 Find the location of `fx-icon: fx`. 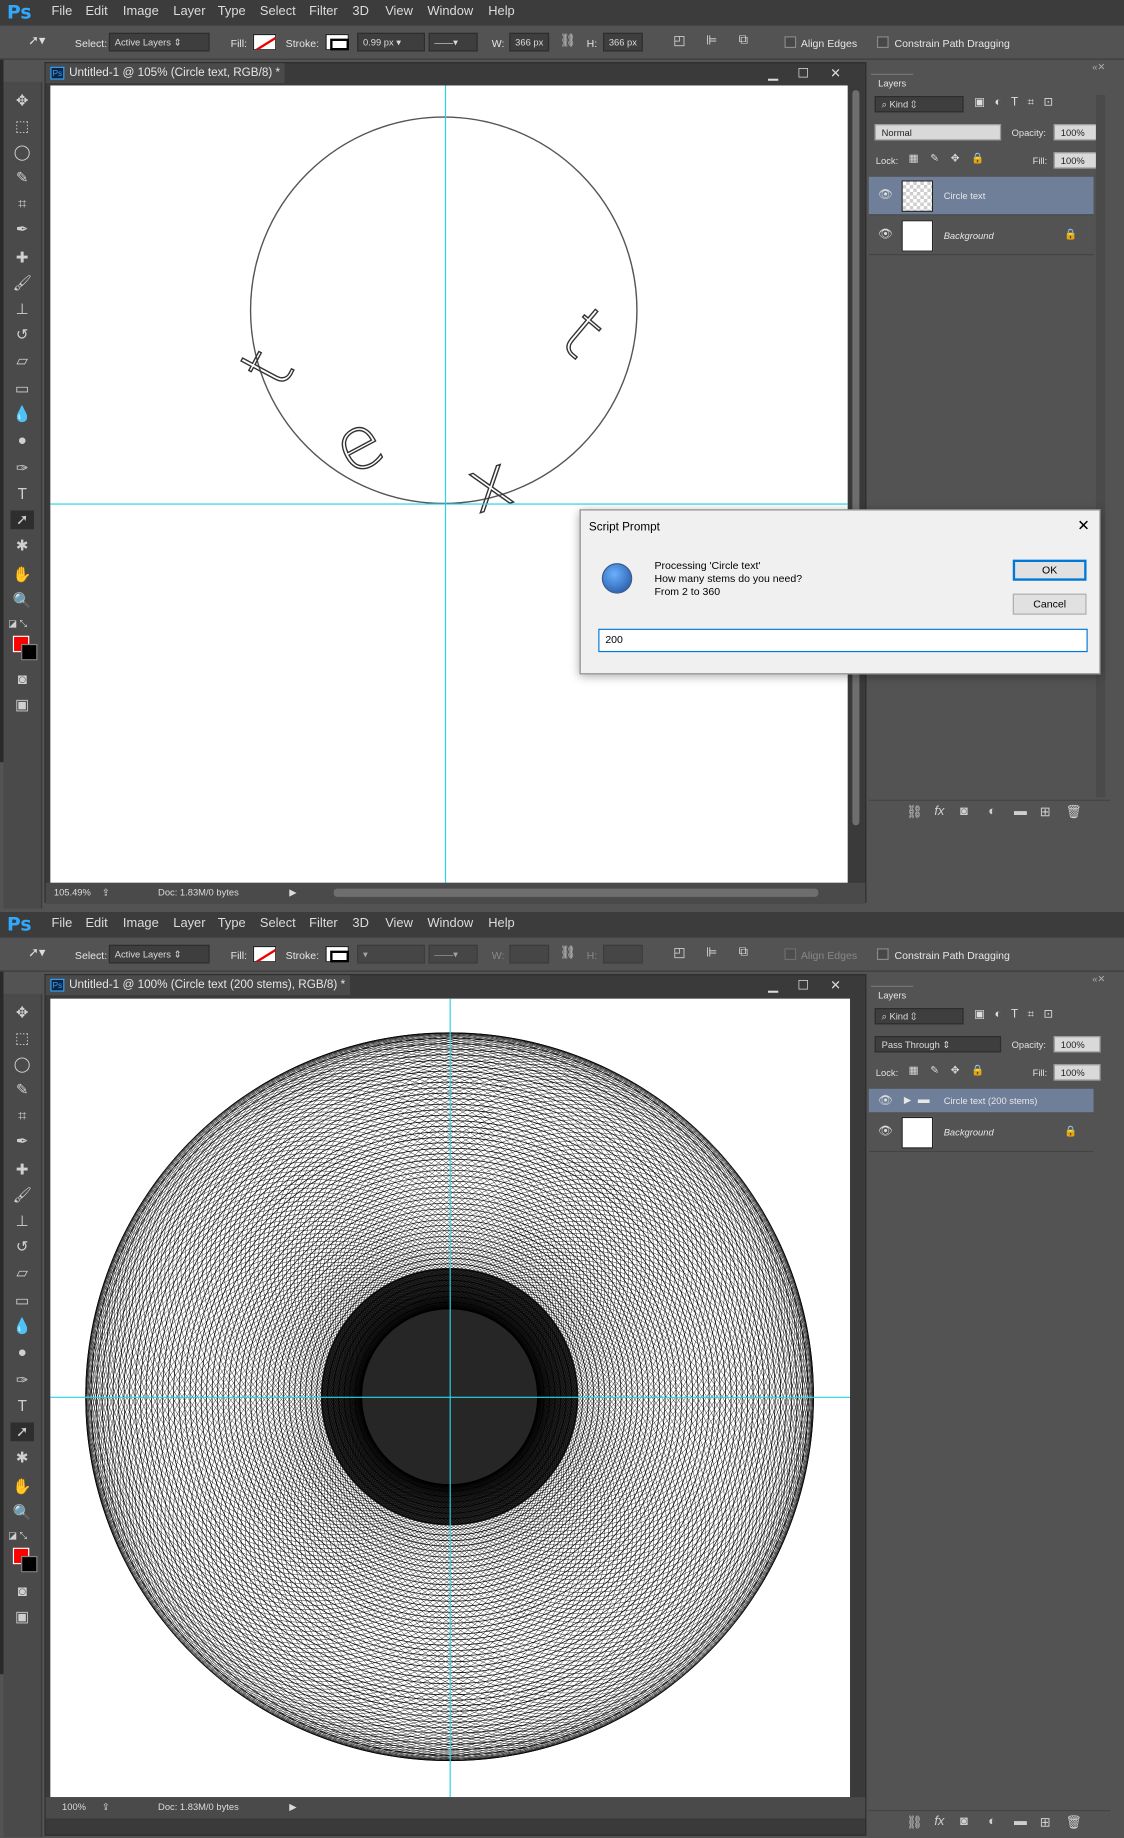

fx-icon: fx is located at coordinates (939, 811).